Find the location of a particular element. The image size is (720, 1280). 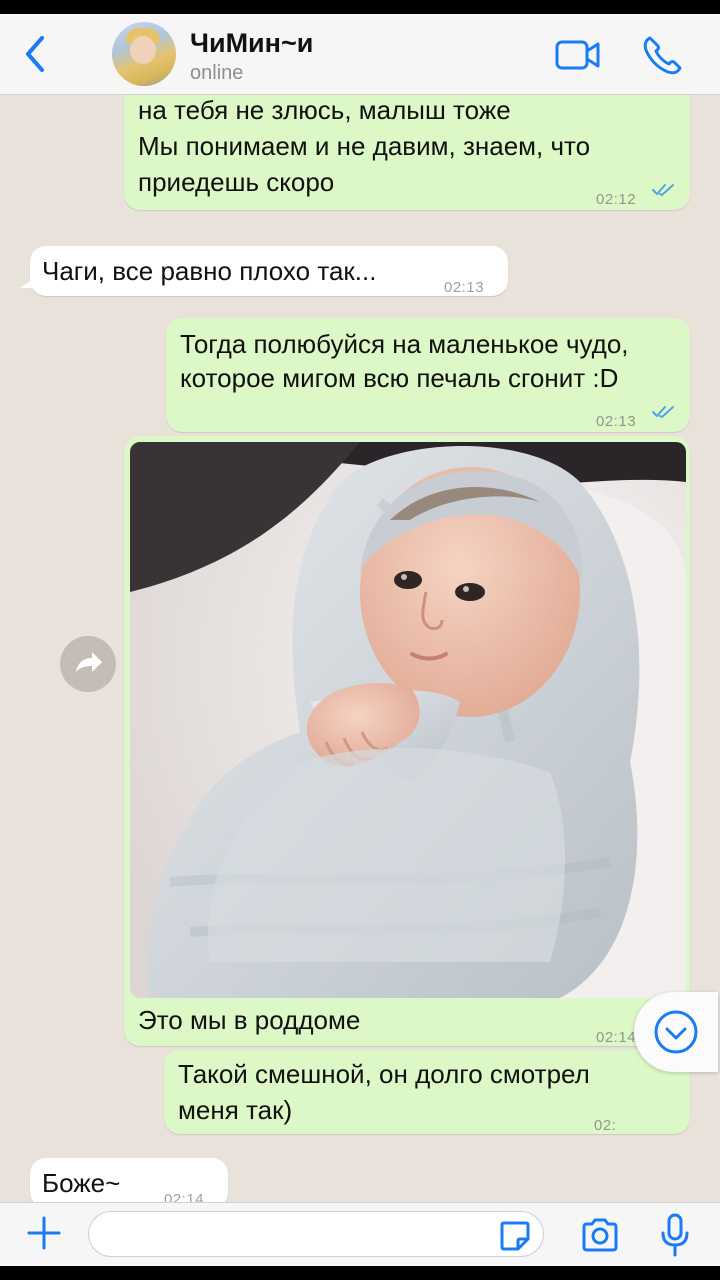

scroll-to-bottom-button is located at coordinates (676, 1032).